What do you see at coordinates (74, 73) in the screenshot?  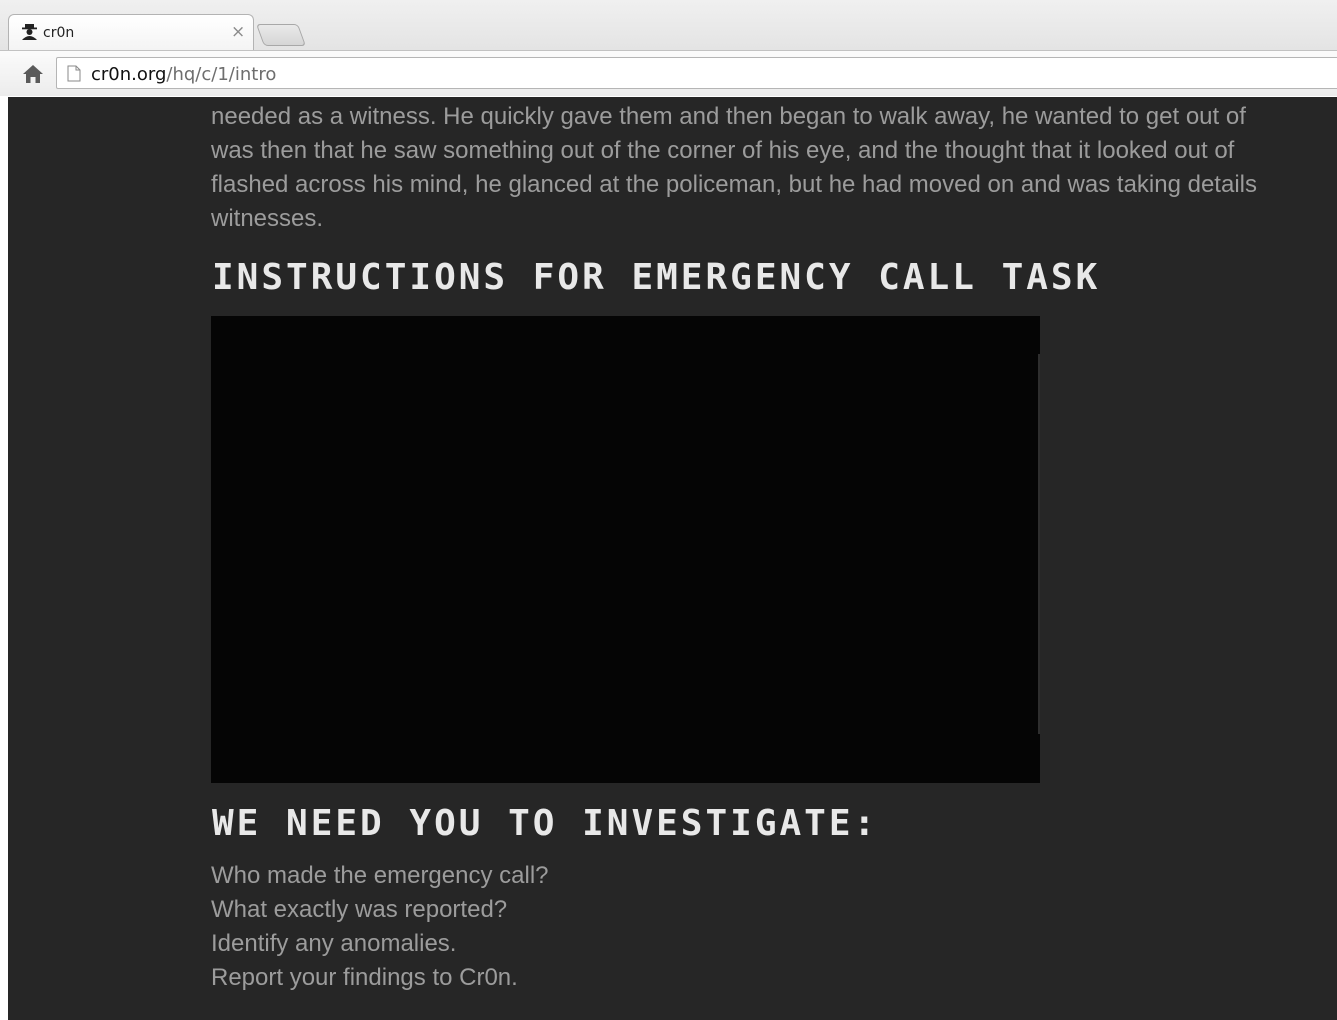 I see `page-icon` at bounding box center [74, 73].